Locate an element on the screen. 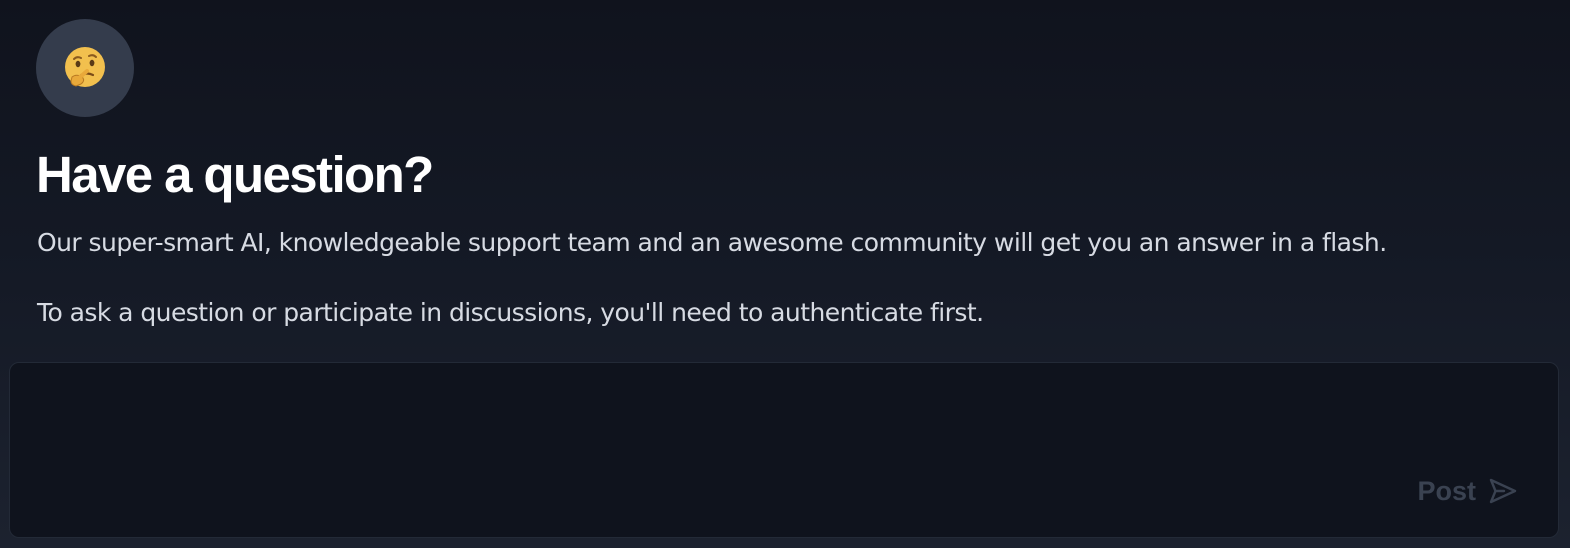 This screenshot has height=548, width=1570. send-icon is located at coordinates (1503, 491).